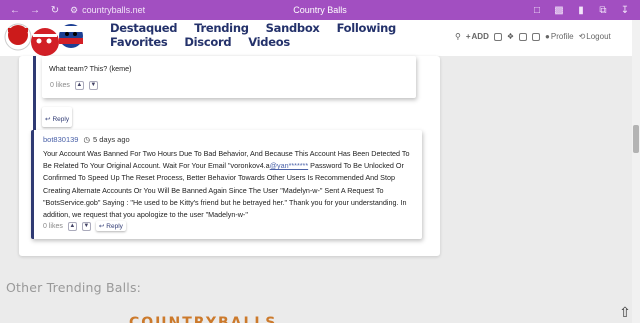 The height and width of the screenshot is (323, 640). I want to click on nav-destaqued: Destaqued, so click(144, 28).